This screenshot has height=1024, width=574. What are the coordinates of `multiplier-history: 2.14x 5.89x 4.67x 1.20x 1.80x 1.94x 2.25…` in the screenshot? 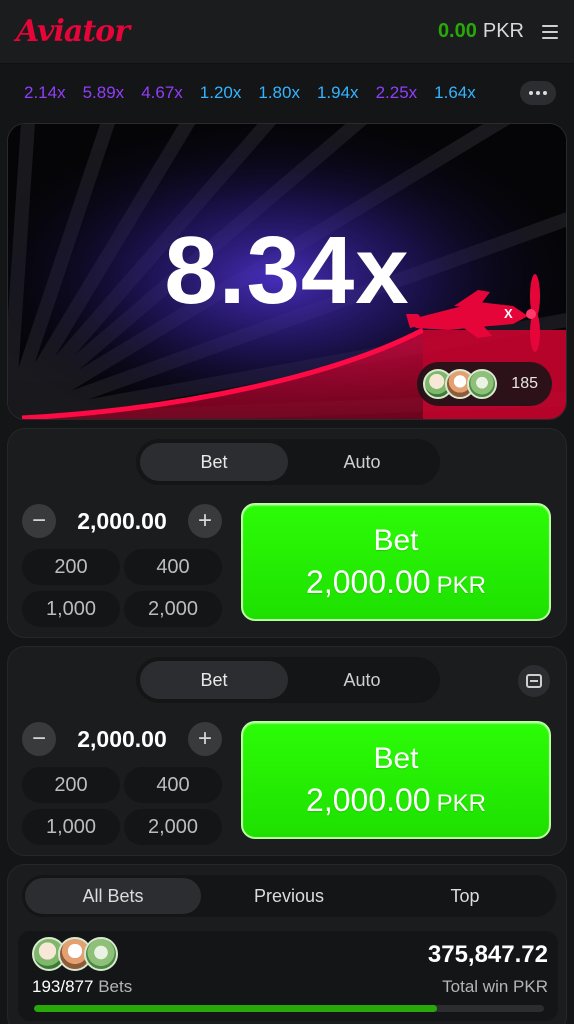 It's located at (287, 93).